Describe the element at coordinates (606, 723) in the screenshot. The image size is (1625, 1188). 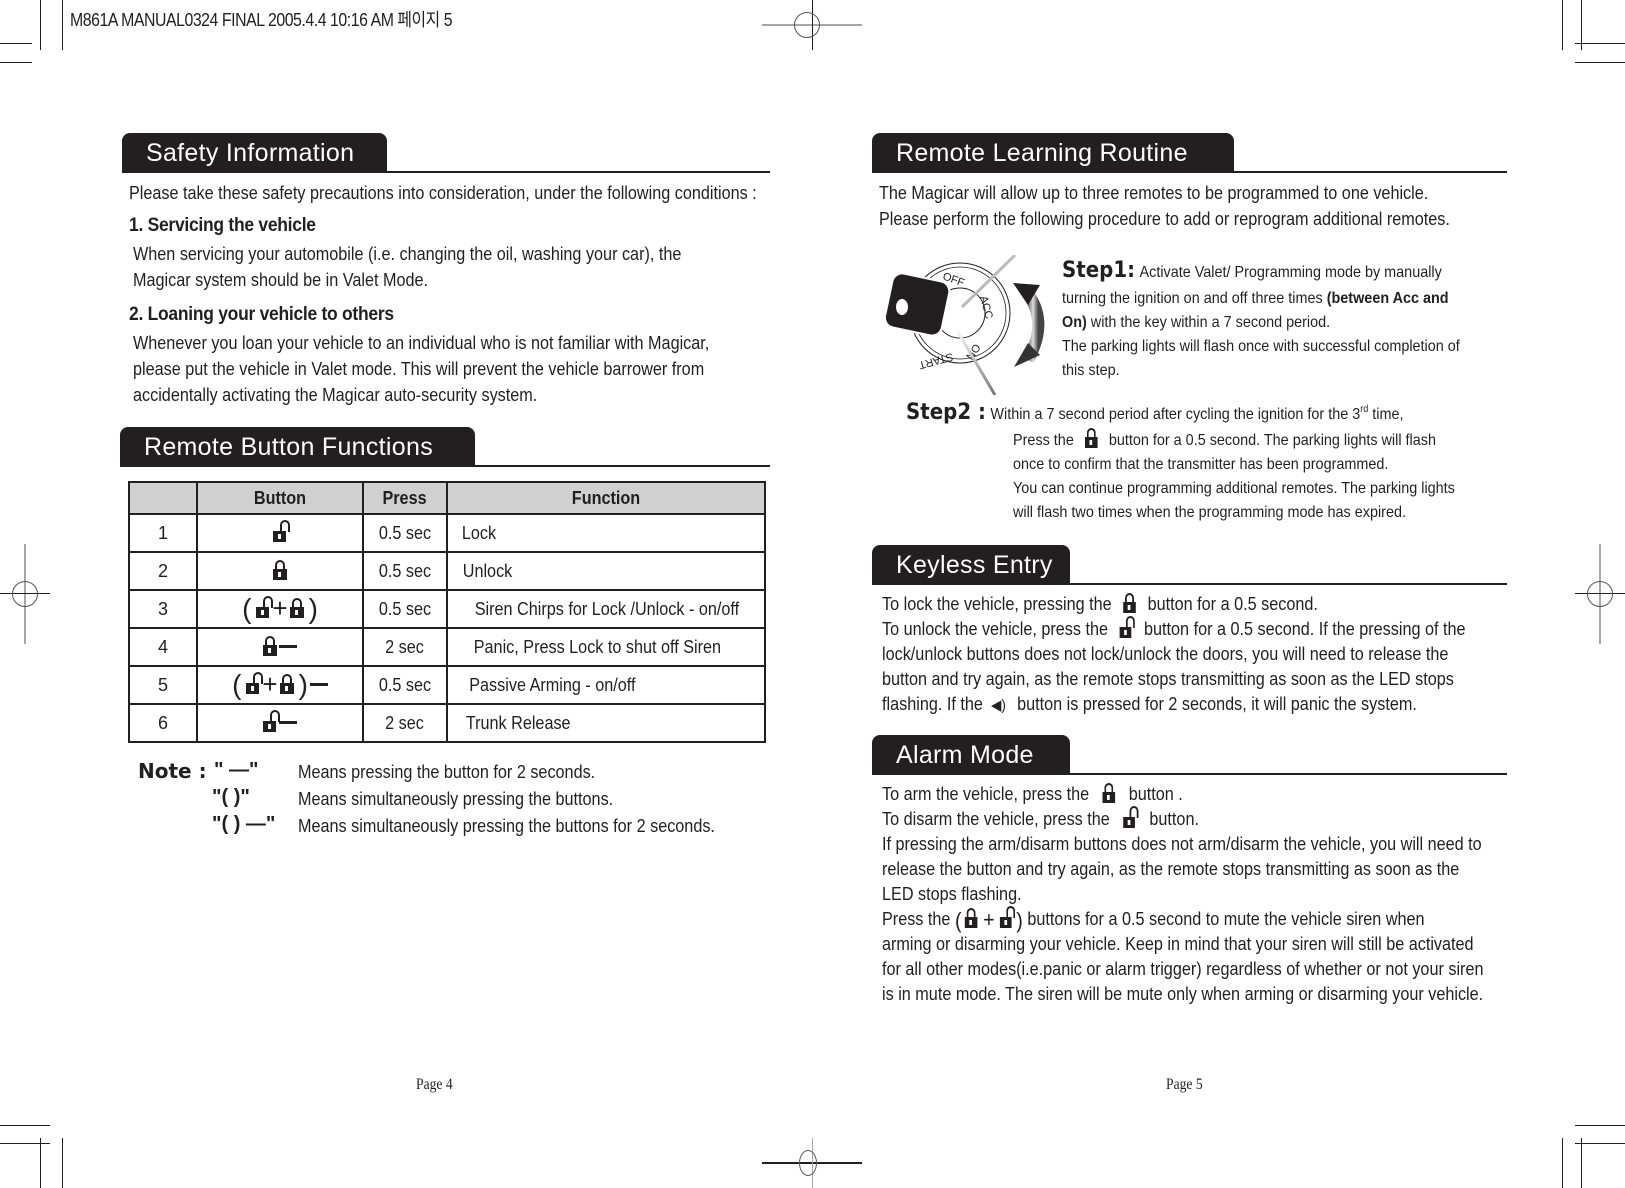
I see `function-description: Trunk Release` at that location.